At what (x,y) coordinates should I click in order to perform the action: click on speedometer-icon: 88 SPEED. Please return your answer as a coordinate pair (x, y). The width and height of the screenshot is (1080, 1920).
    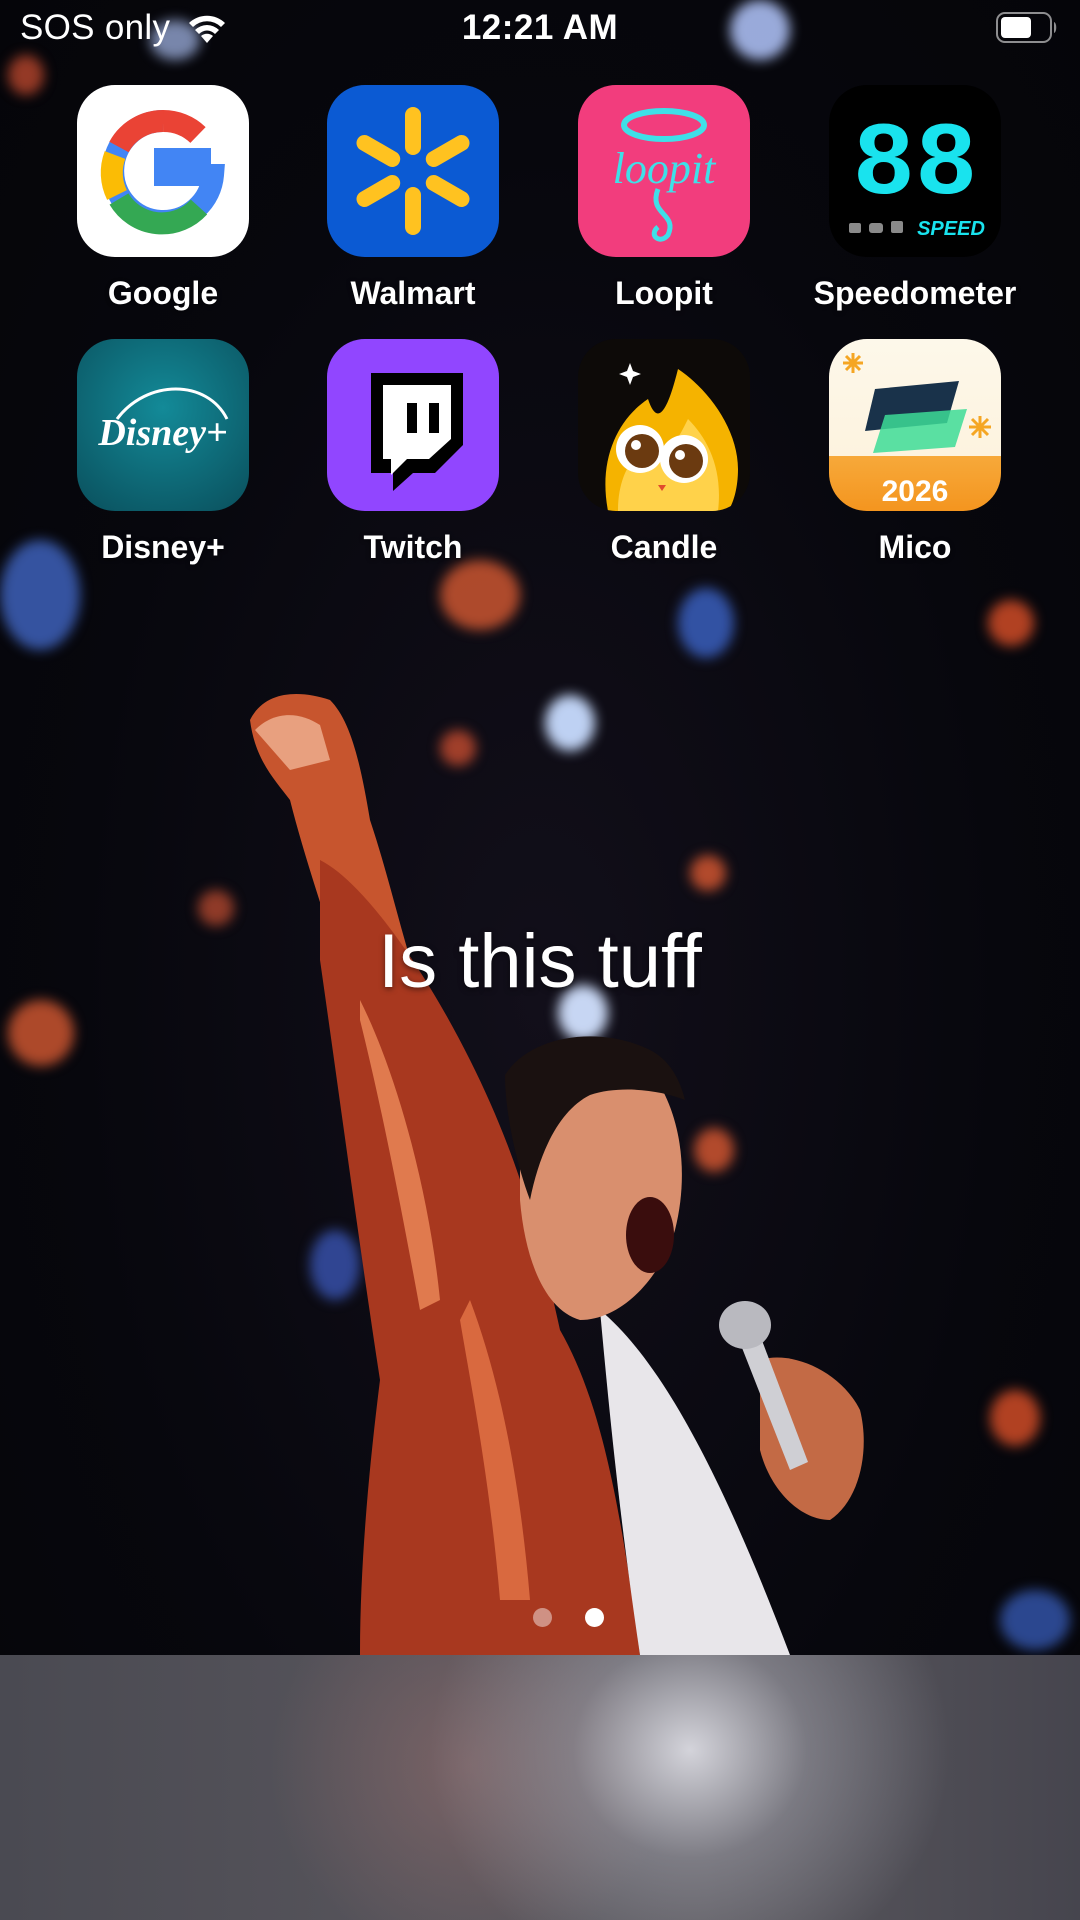
    Looking at the image, I should click on (915, 171).